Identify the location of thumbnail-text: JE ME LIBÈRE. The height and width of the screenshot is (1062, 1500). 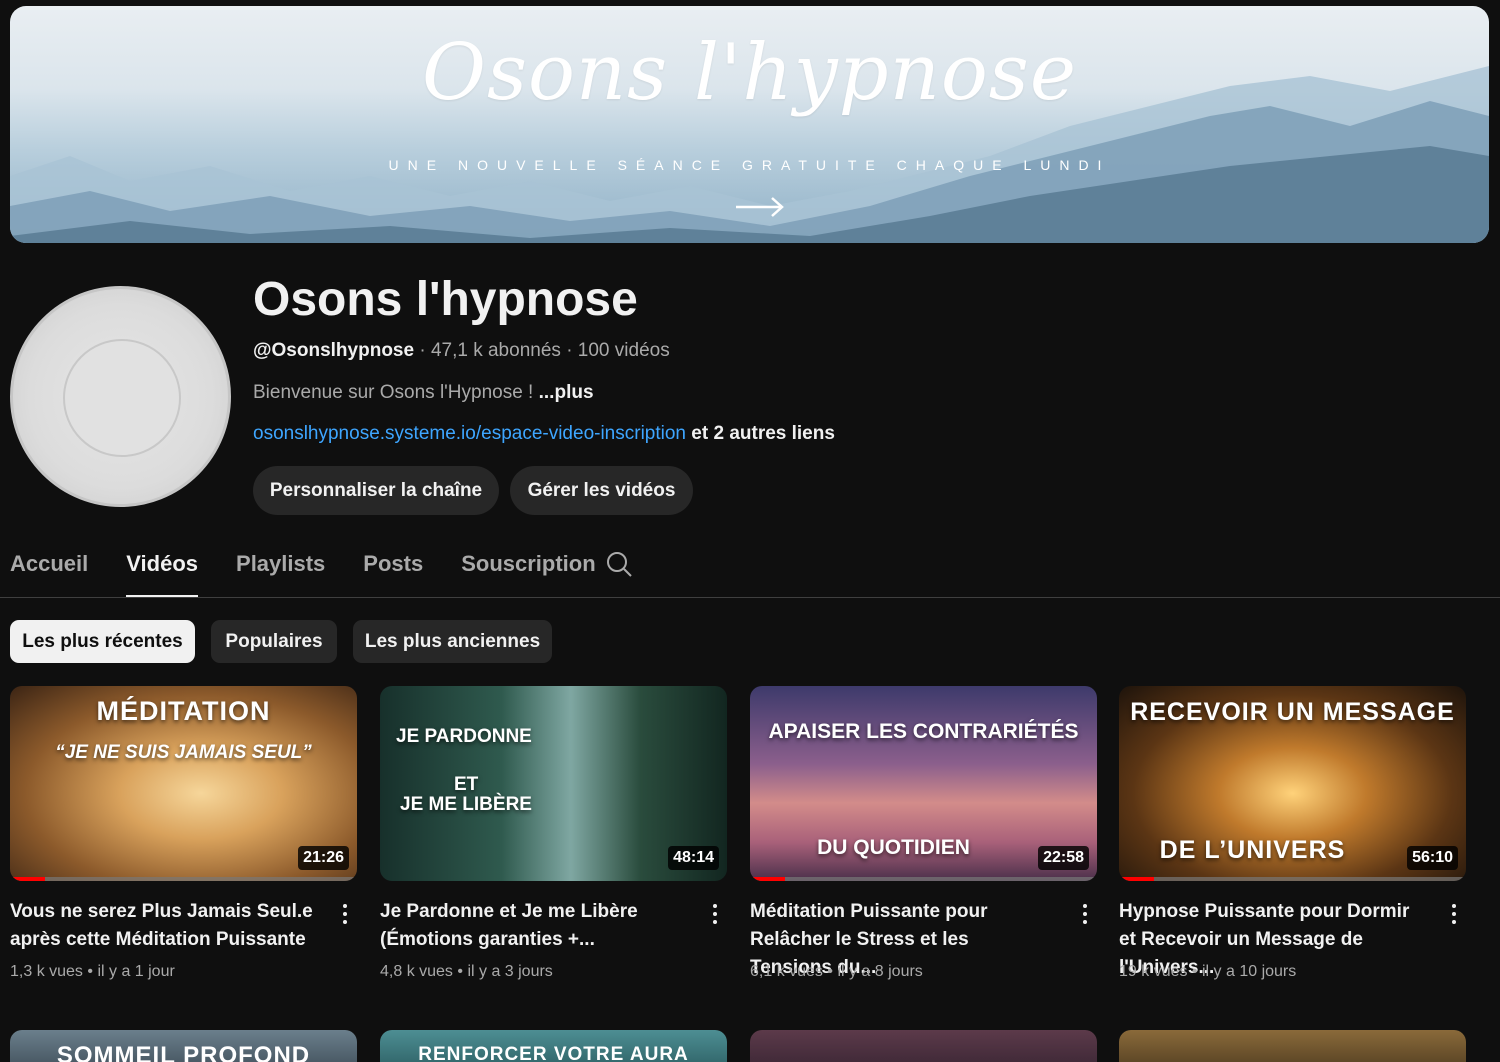
(466, 804).